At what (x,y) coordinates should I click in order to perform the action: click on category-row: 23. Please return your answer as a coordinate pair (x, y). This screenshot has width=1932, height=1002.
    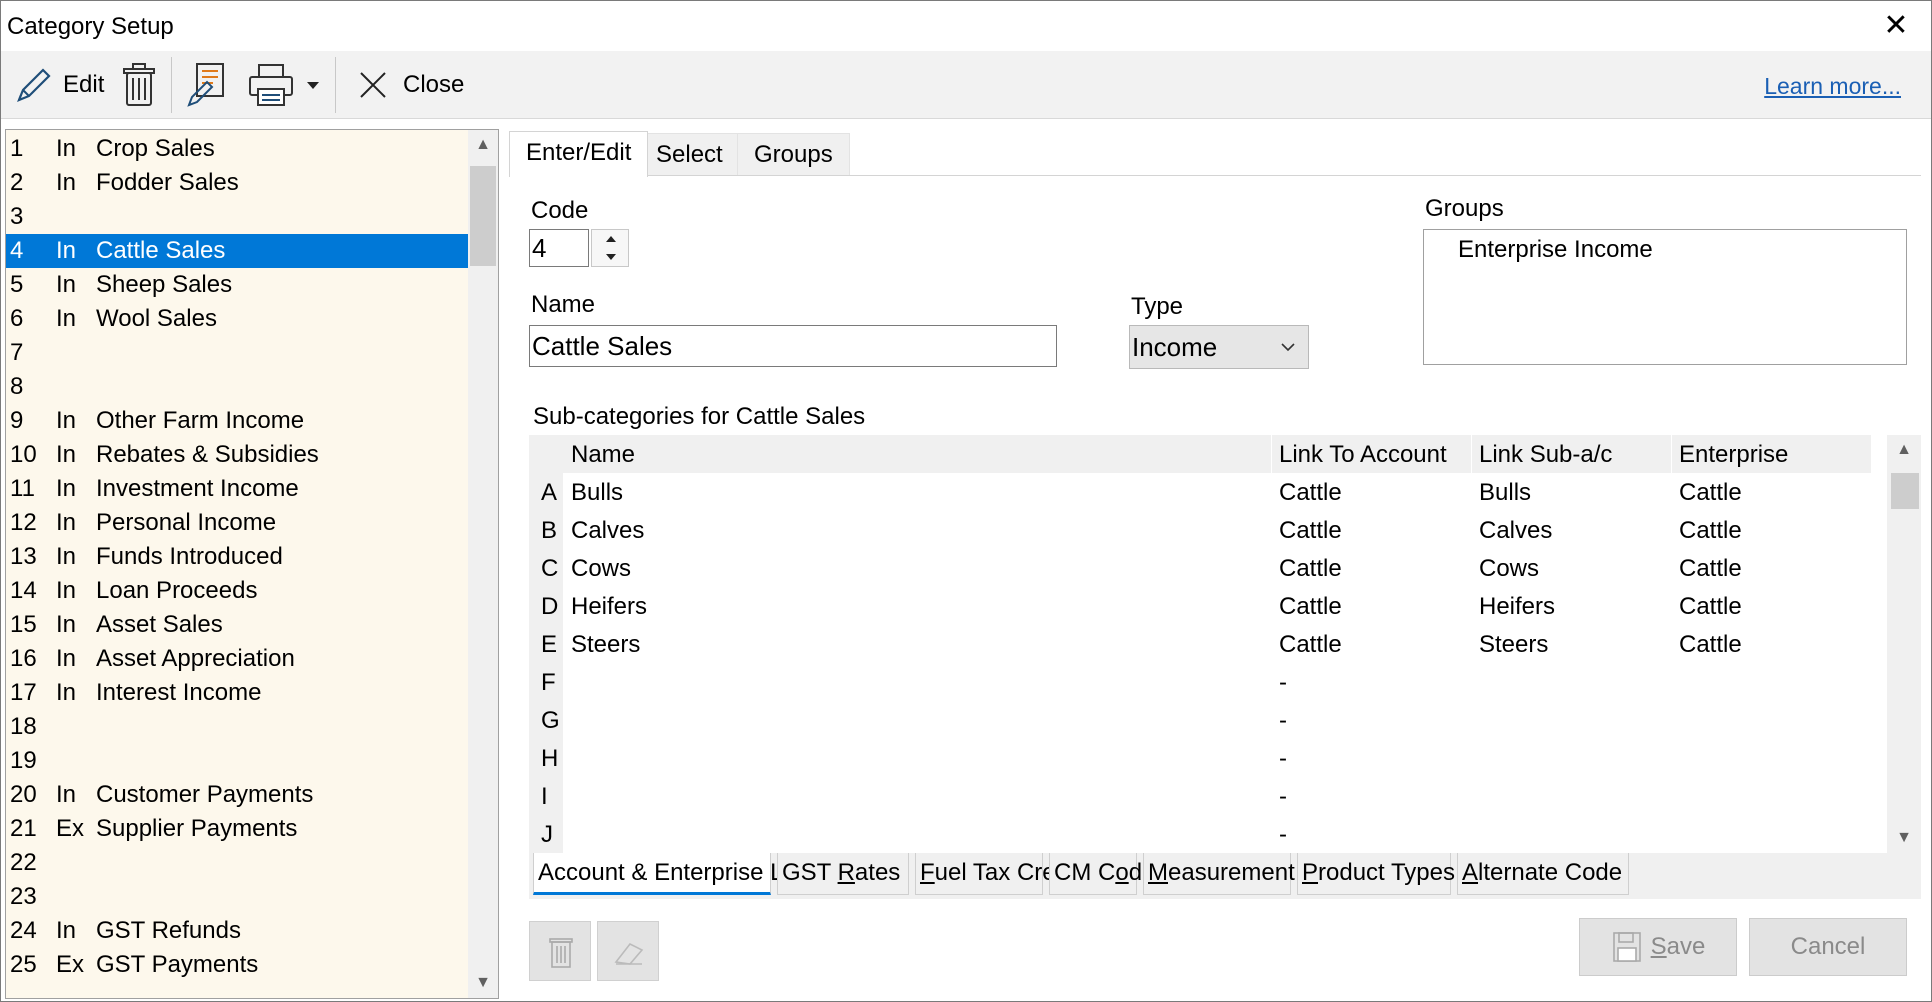
    Looking at the image, I should click on (237, 897).